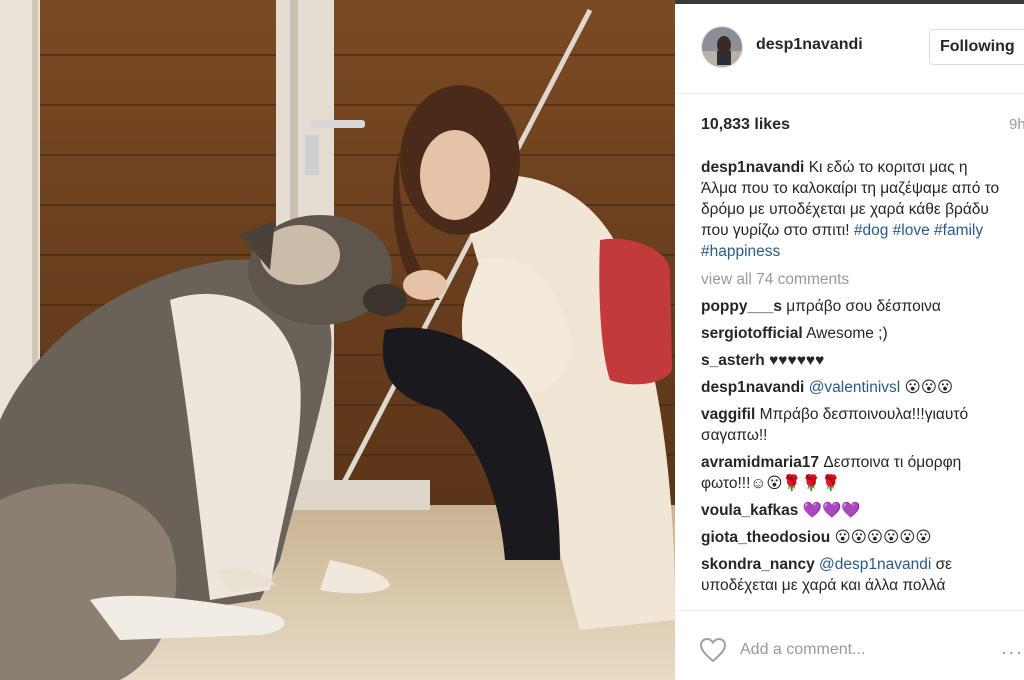  What do you see at coordinates (847, 333) in the screenshot?
I see `comment-text: Awesome ;)` at bounding box center [847, 333].